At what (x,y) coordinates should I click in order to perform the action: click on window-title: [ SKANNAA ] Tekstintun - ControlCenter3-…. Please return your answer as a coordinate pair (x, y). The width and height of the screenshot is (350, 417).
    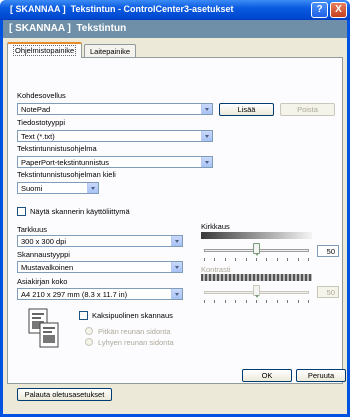
    Looking at the image, I should click on (122, 9).